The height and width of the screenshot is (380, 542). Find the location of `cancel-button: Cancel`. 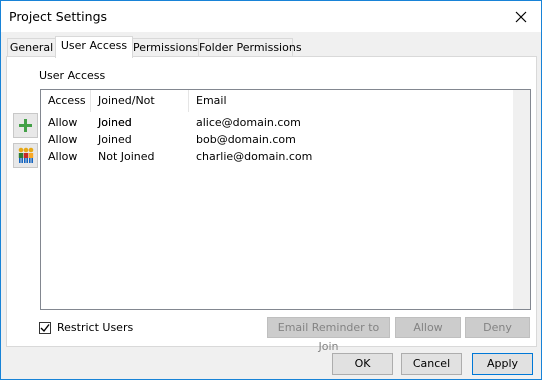

cancel-button: Cancel is located at coordinates (431, 364).